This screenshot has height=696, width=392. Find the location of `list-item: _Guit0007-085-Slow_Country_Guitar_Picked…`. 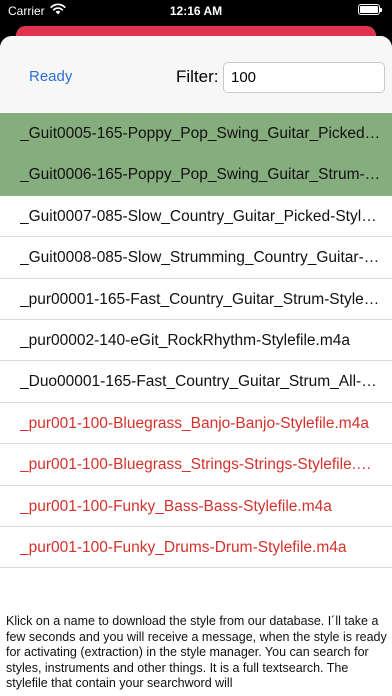

list-item: _Guit0007-085-Slow_Country_Guitar_Picked… is located at coordinates (196, 217).